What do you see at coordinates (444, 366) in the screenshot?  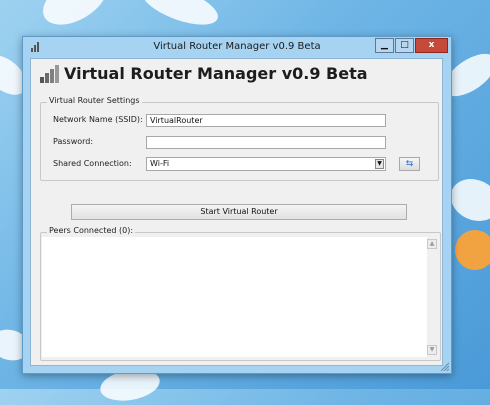 I see `resize-grip-icon` at bounding box center [444, 366].